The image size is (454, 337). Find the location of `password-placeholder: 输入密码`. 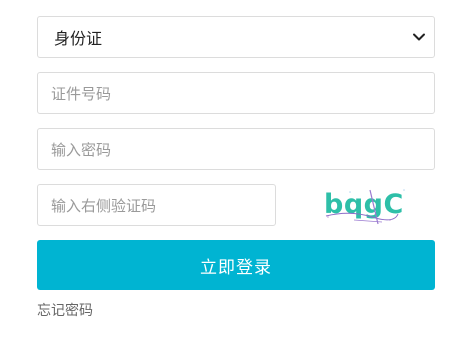

password-placeholder: 输入密码 is located at coordinates (81, 149).